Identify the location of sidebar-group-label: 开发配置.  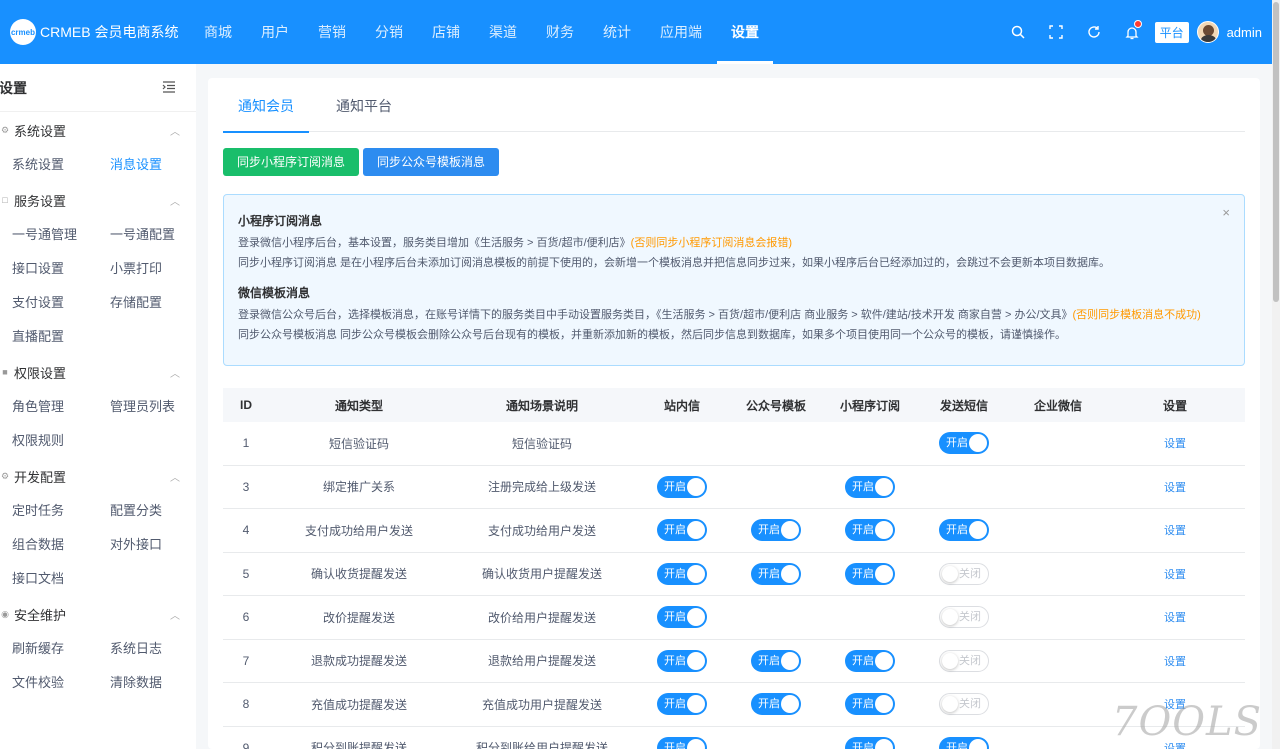
(40, 477).